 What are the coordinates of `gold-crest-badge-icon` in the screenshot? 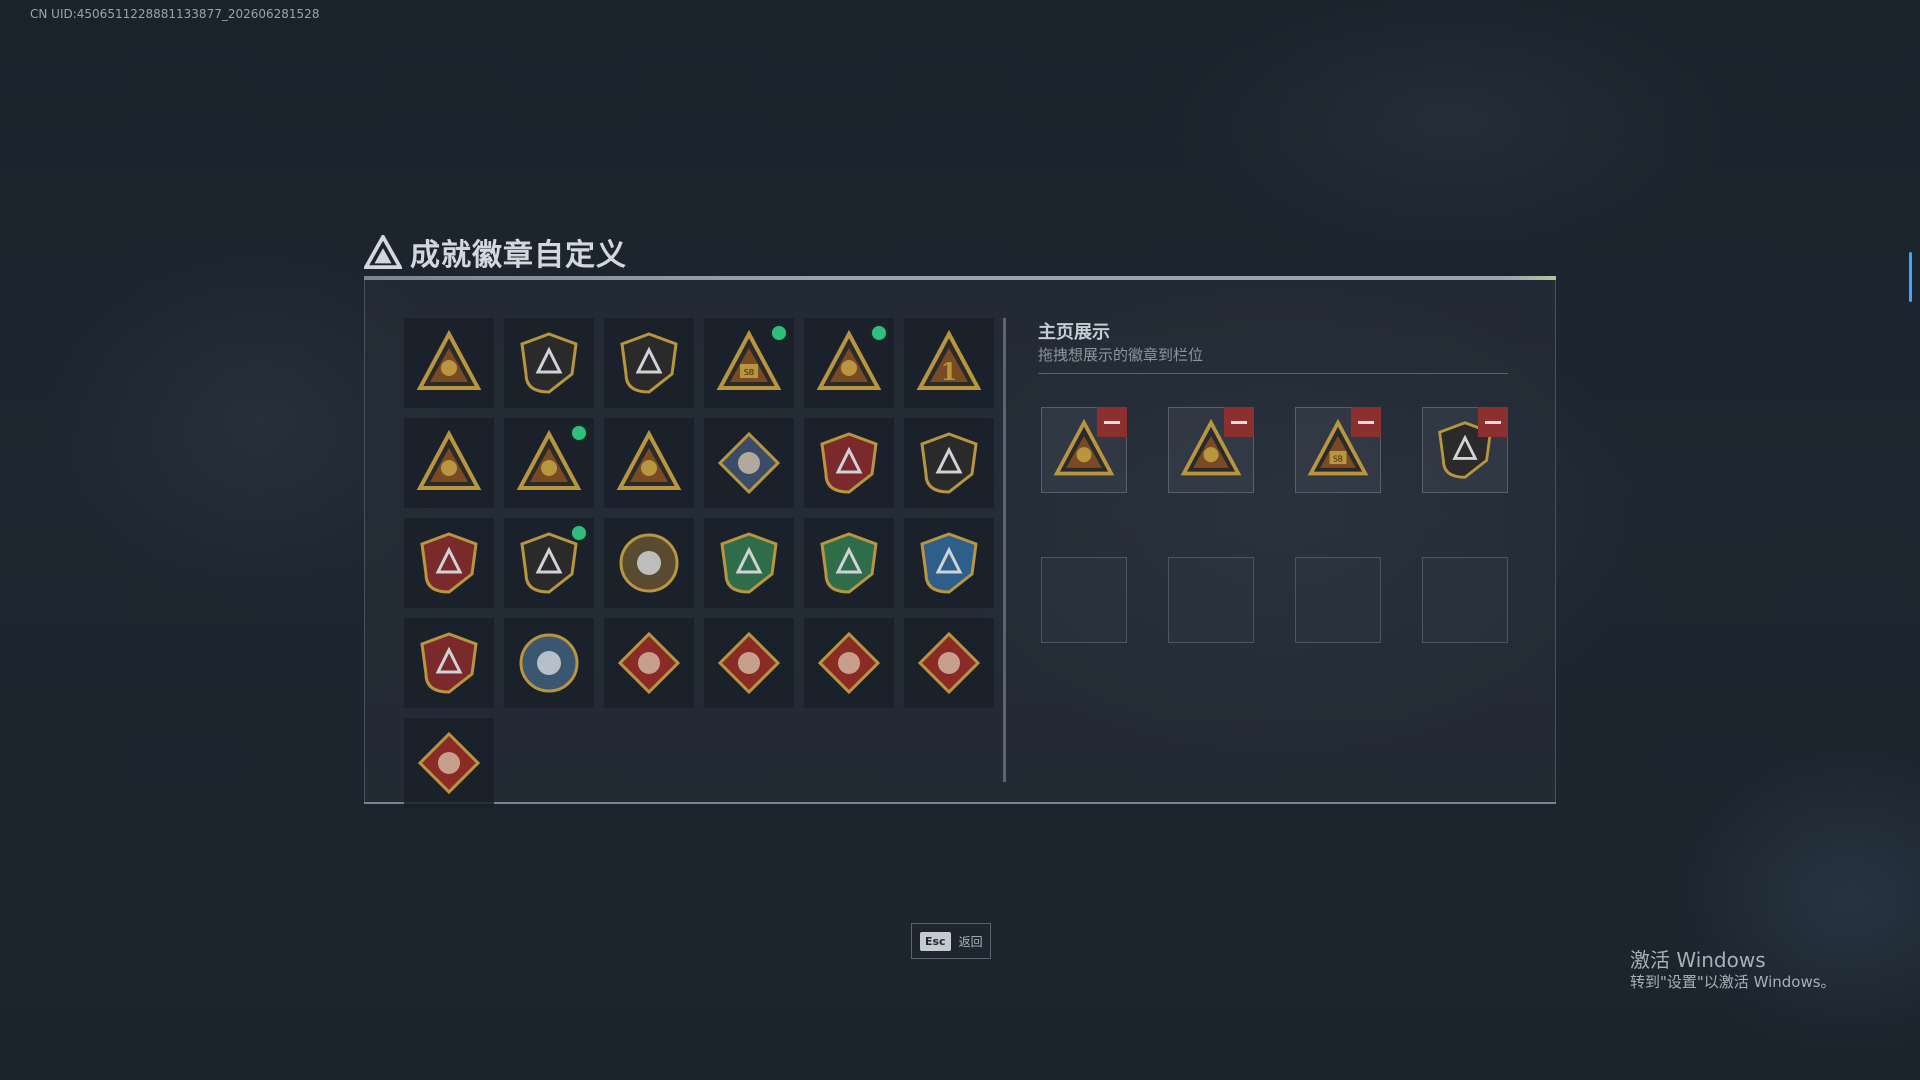 It's located at (449, 663).